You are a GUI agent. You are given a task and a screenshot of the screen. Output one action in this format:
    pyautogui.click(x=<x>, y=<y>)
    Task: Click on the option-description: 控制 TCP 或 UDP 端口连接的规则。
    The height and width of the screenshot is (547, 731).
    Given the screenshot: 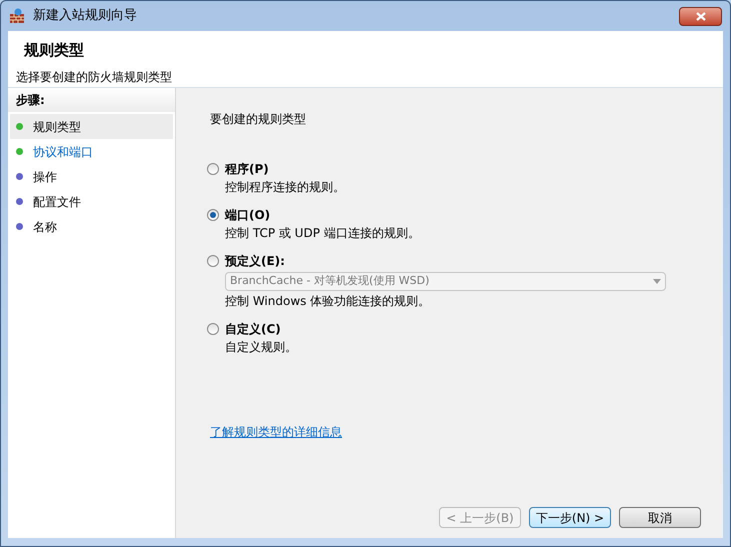 What is the action you would take?
    pyautogui.click(x=323, y=233)
    